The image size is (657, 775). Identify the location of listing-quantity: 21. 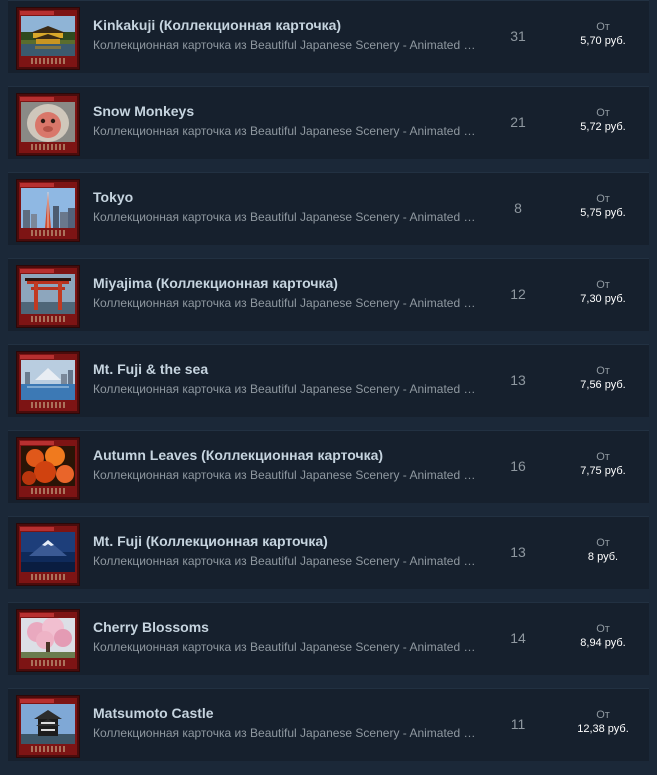
(518, 122).